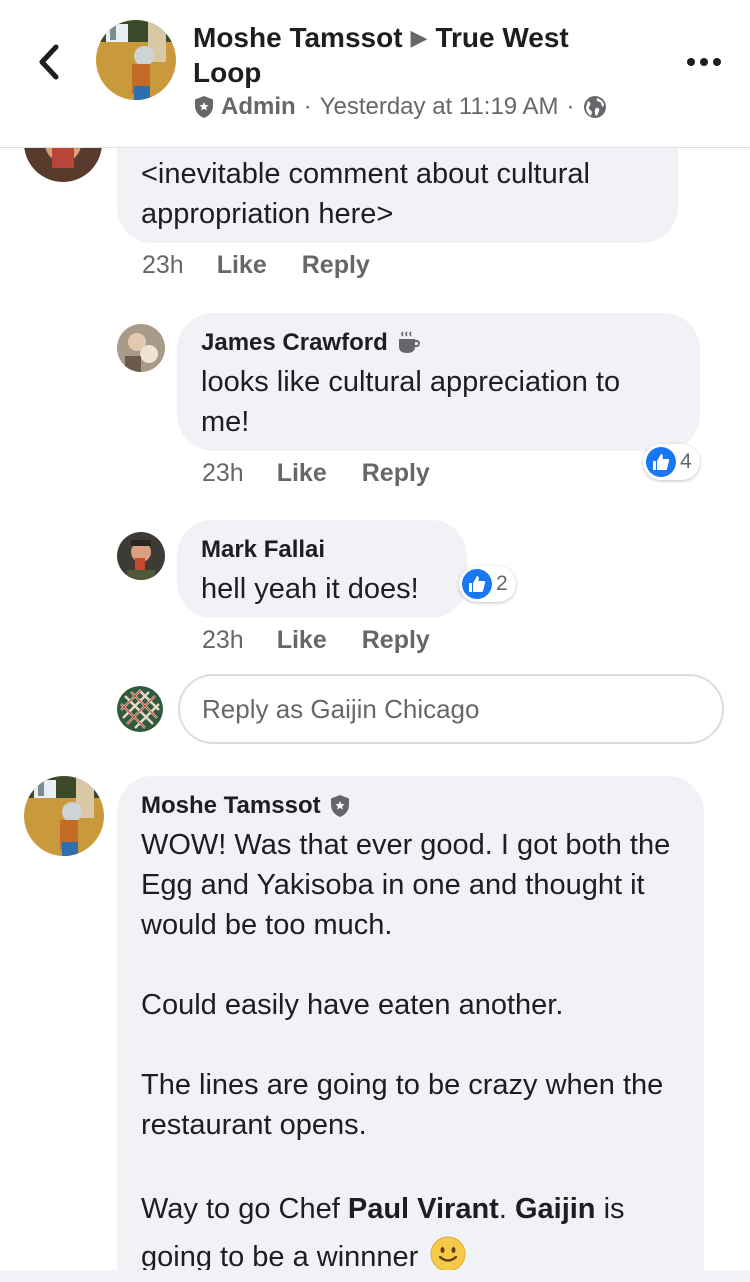 This screenshot has height=1282, width=750. What do you see at coordinates (258, 106) in the screenshot?
I see `admin-label: Admin` at bounding box center [258, 106].